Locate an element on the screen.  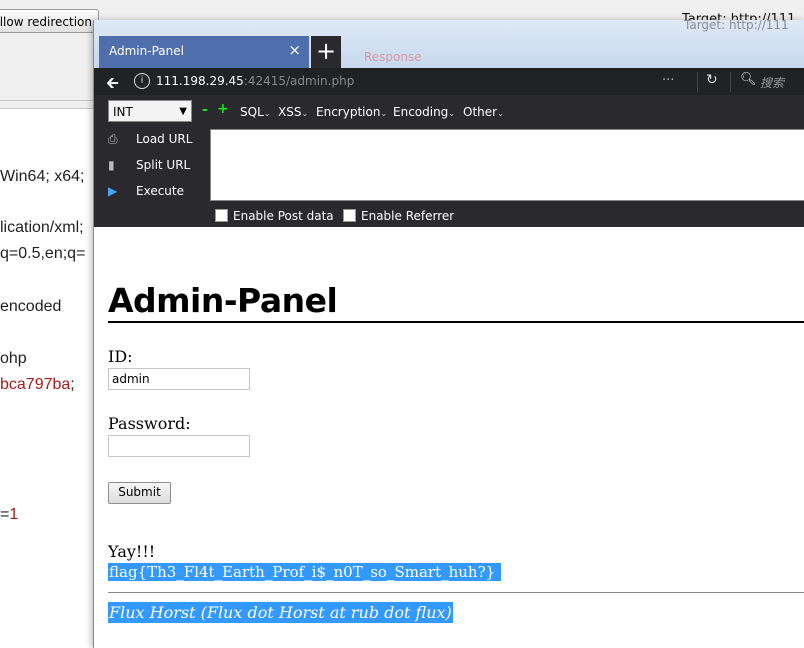
enable-post-data-label: Enable Post data is located at coordinates (283, 216).